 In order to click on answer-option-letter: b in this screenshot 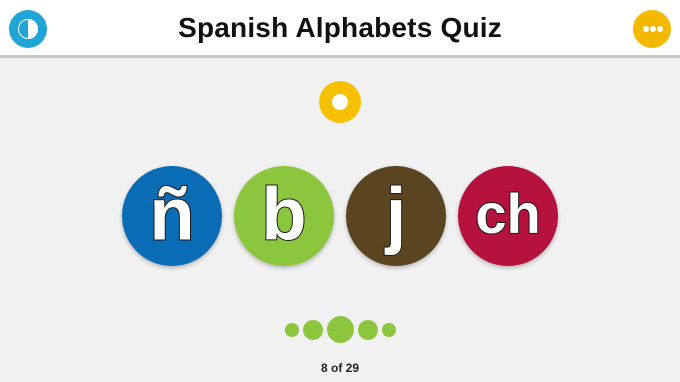, I will do `click(283, 214)`.